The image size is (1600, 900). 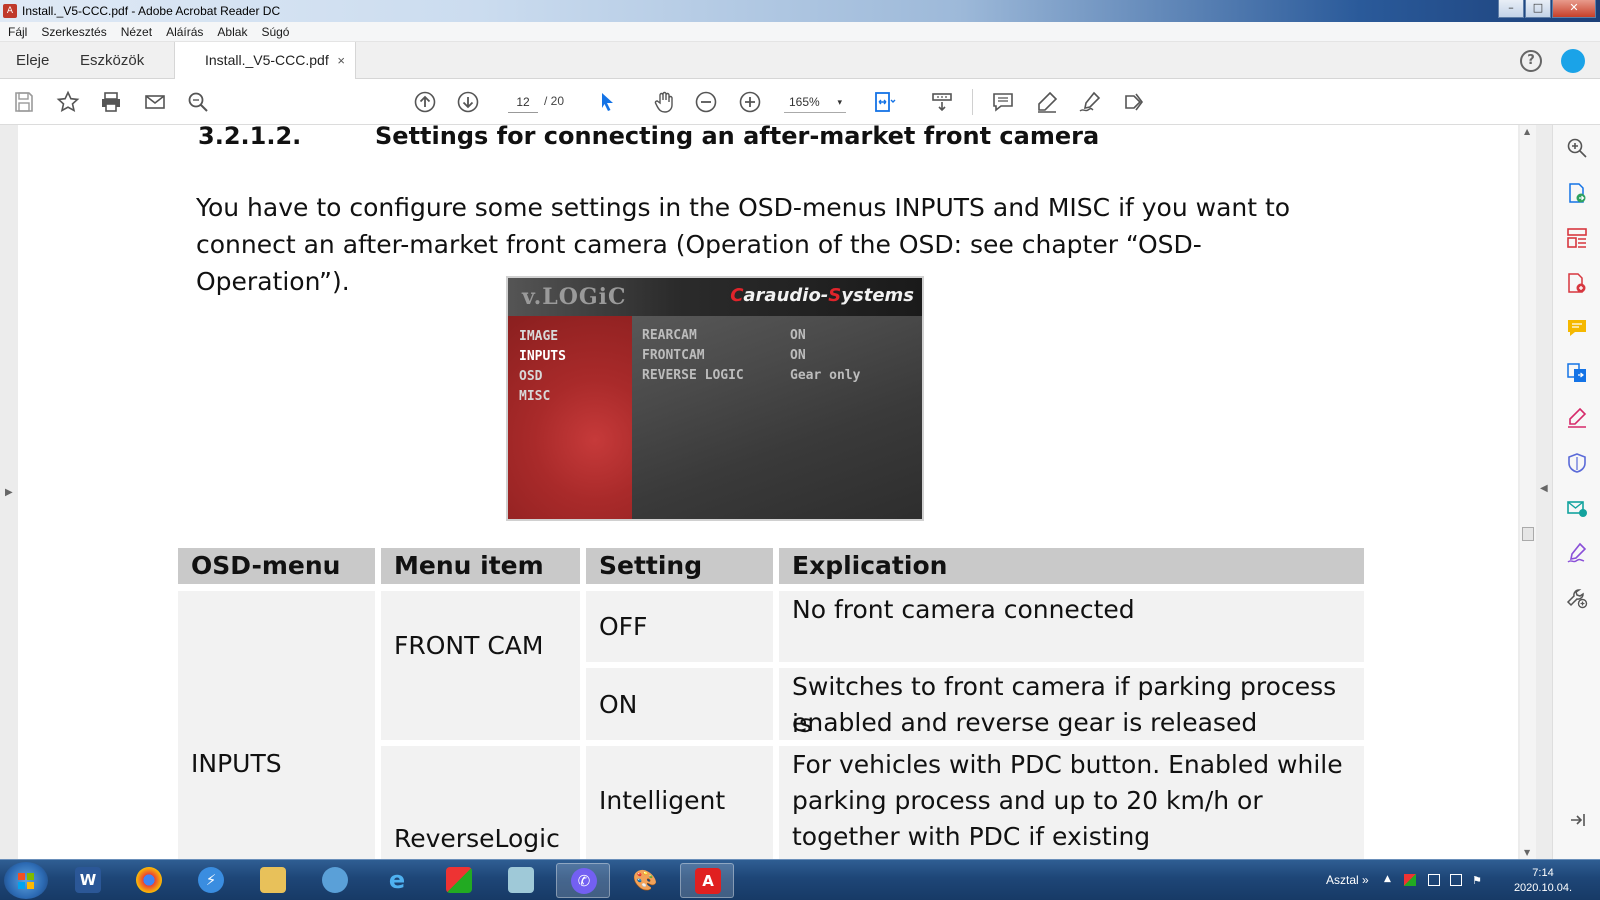 I want to click on taskbar-word: W, so click(x=88, y=880).